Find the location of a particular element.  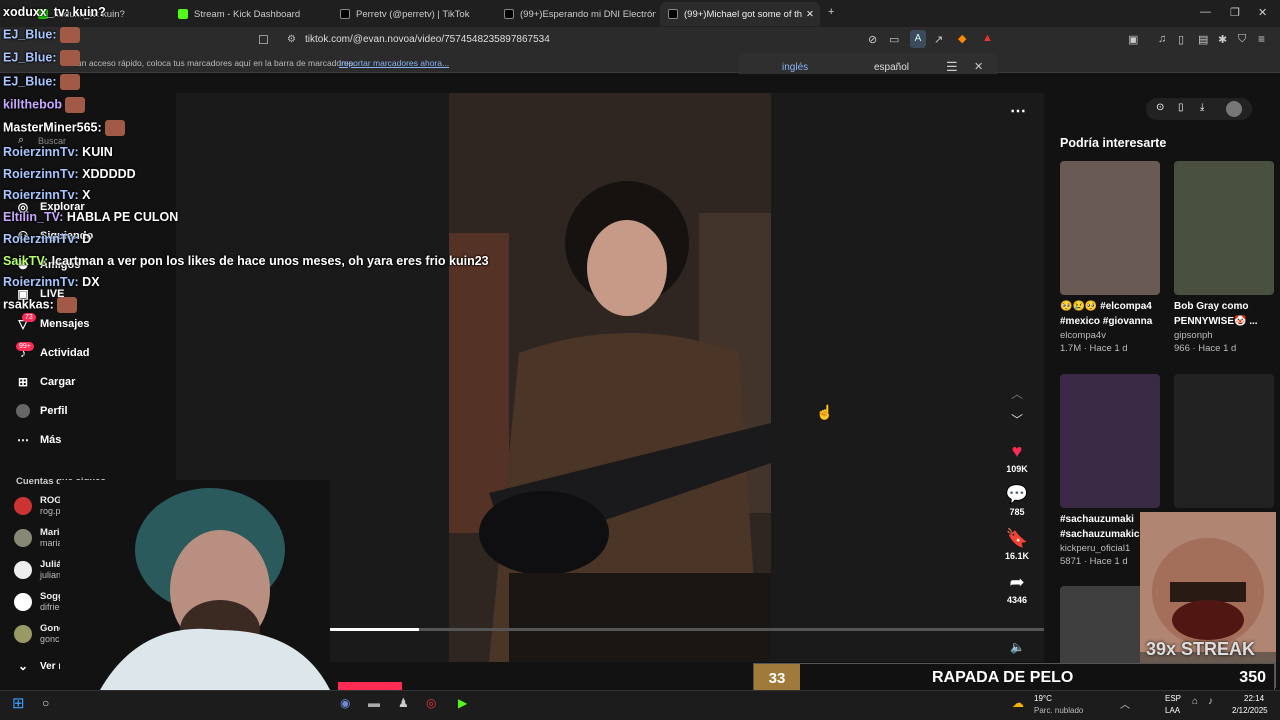

sidebar-item-label: Más is located at coordinates (51, 440).